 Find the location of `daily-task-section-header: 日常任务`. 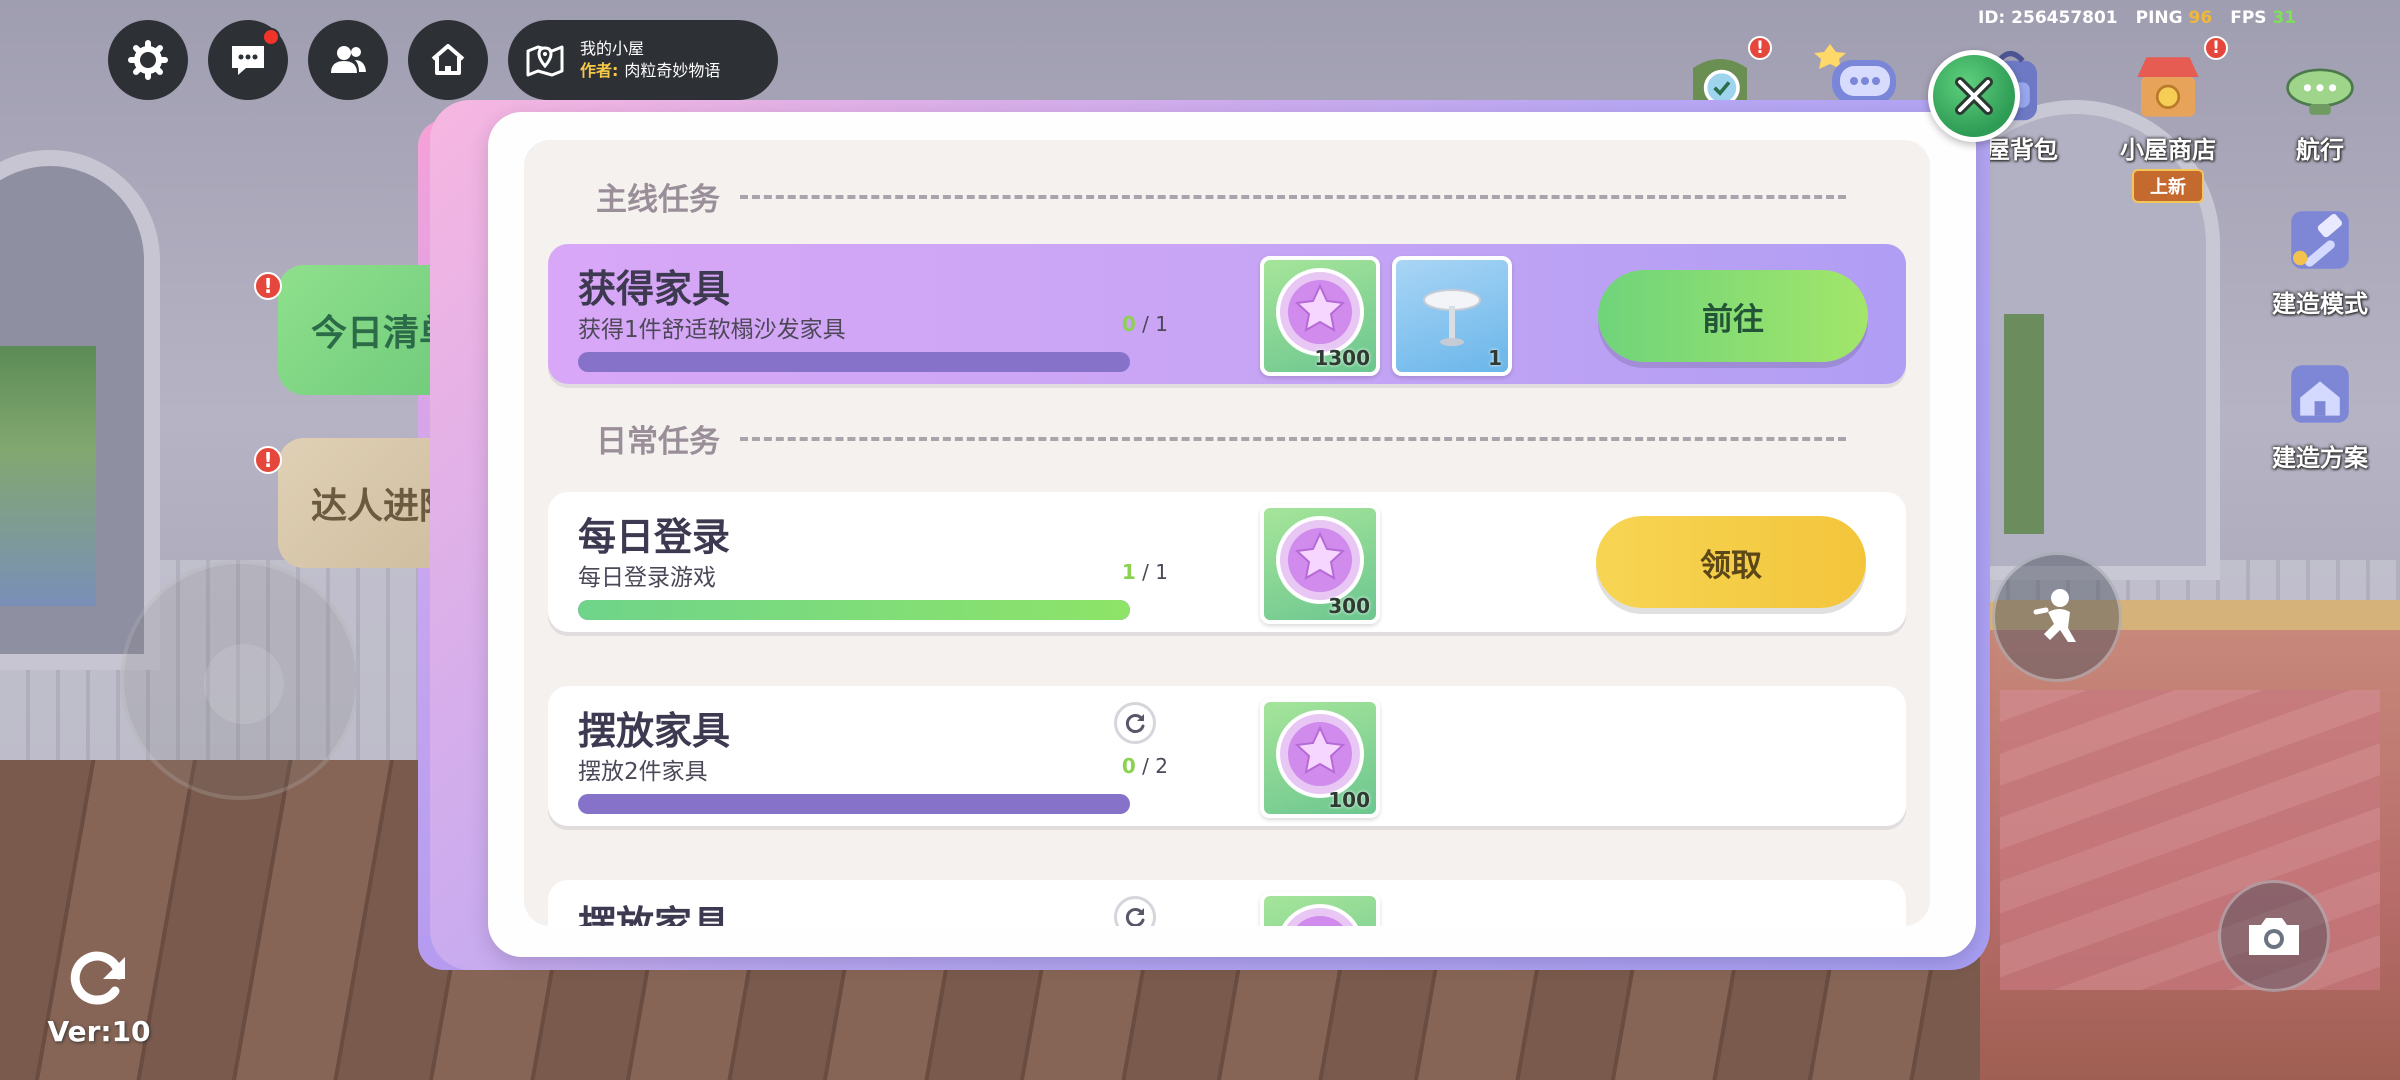

daily-task-section-header: 日常任务 is located at coordinates (1231, 438).